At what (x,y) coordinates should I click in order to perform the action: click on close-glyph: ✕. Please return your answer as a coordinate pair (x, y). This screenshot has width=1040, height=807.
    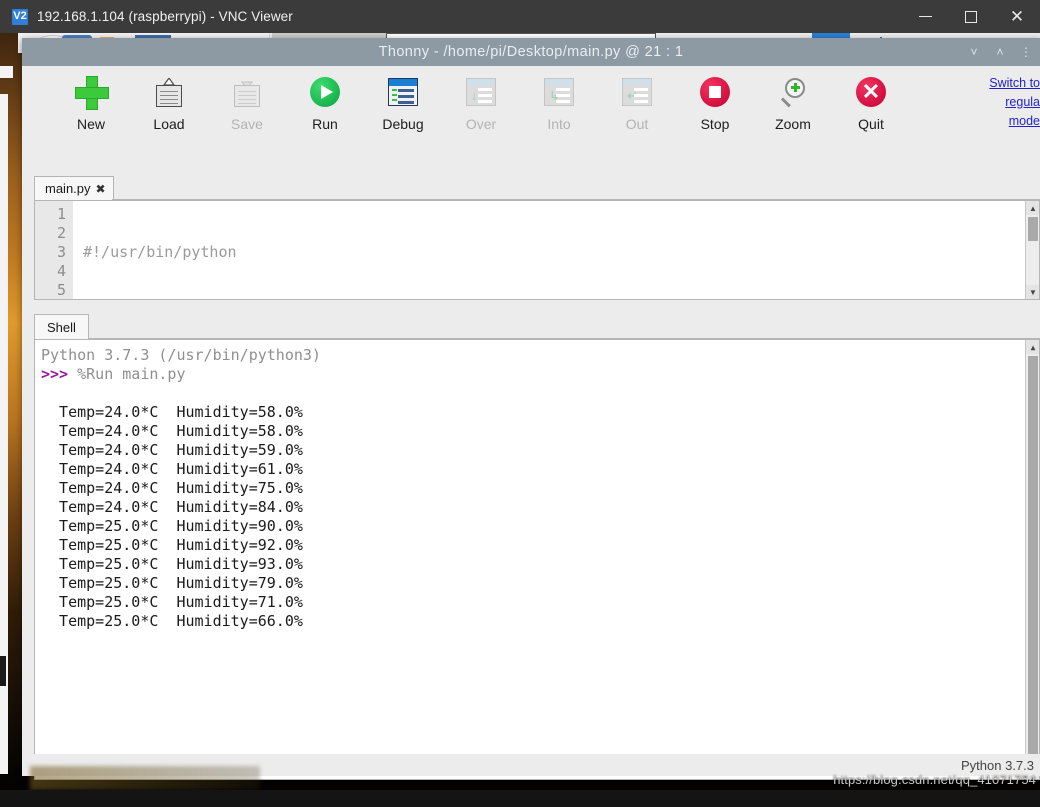
    Looking at the image, I should click on (1017, 16).